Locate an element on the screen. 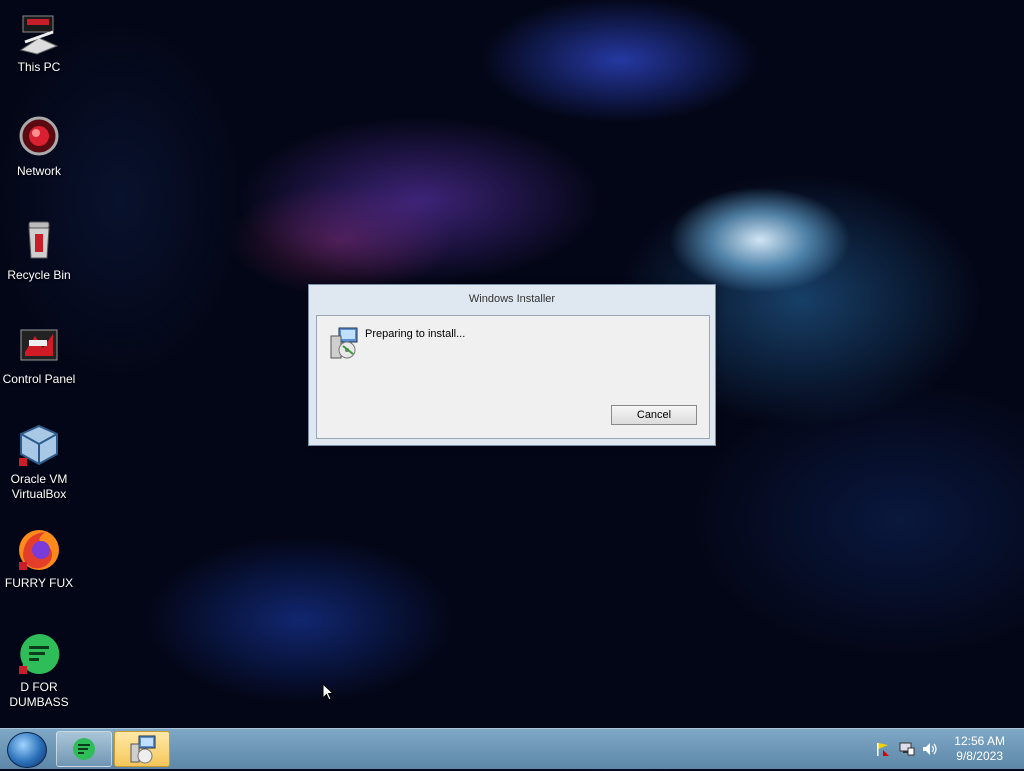 The image size is (1024, 771). action-center-flag-icon is located at coordinates (883, 749).